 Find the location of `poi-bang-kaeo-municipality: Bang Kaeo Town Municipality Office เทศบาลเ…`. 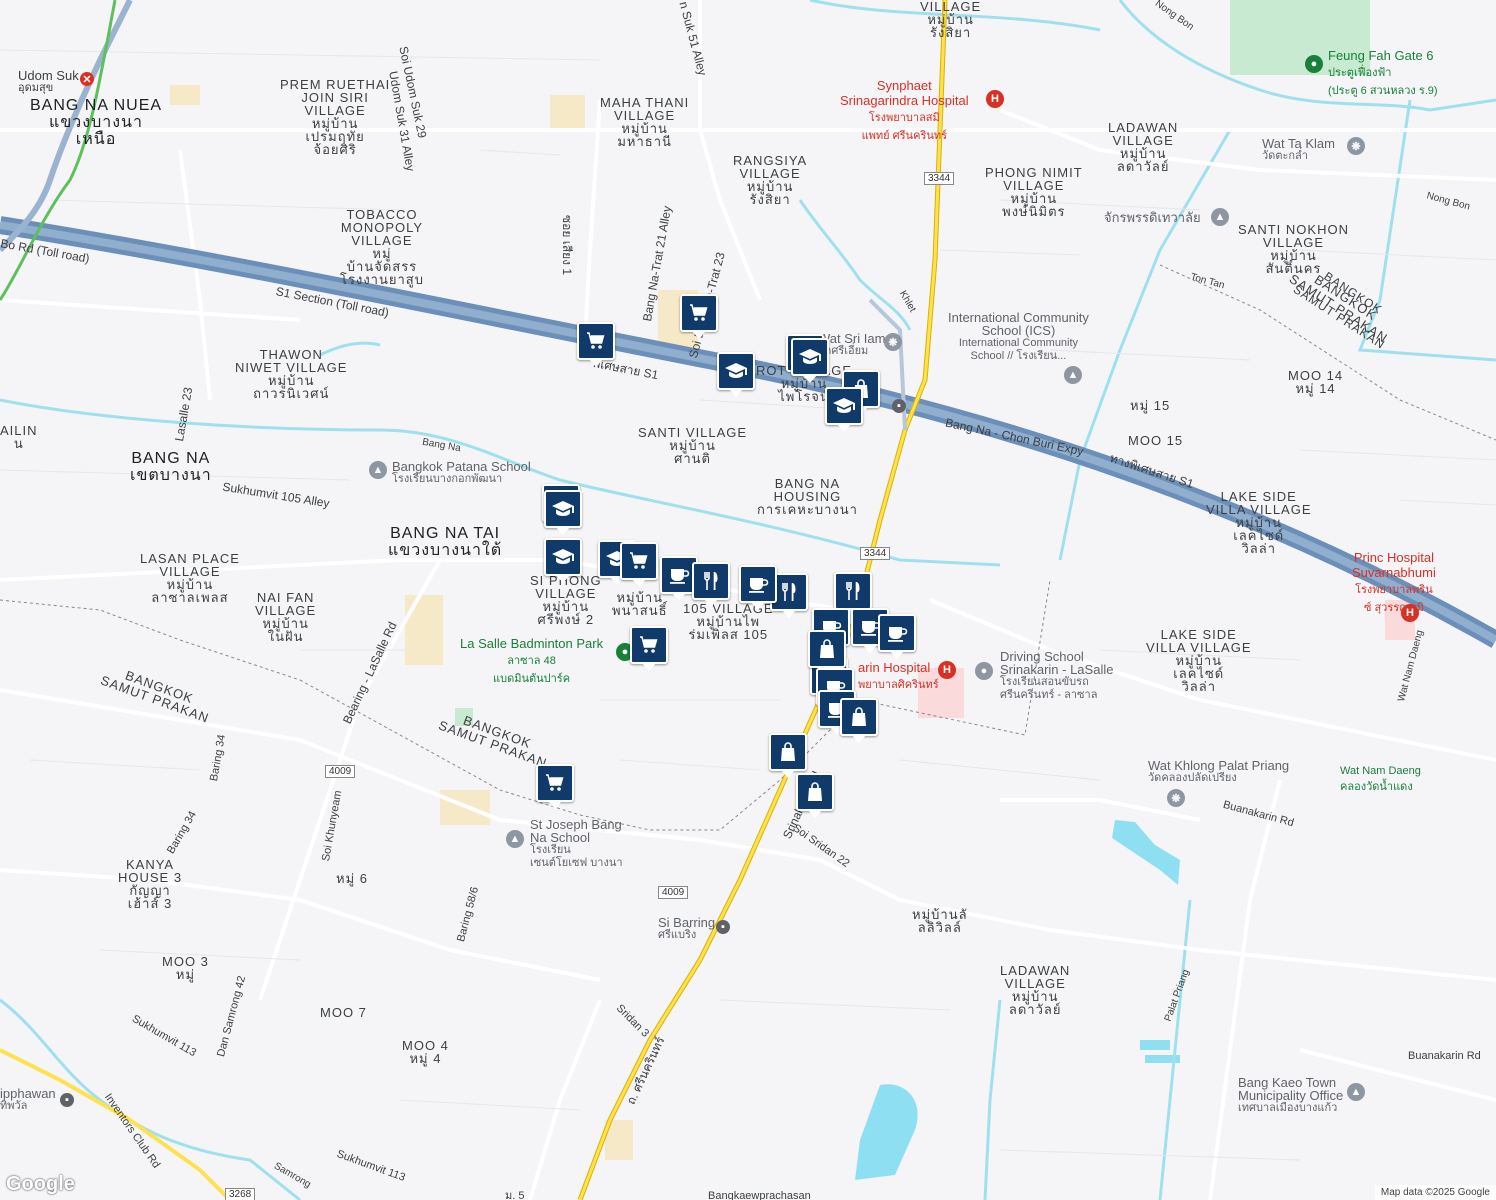

poi-bang-kaeo-municipality: Bang Kaeo Town Municipality Office เทศบาลเ… is located at coordinates (1290, 1095).